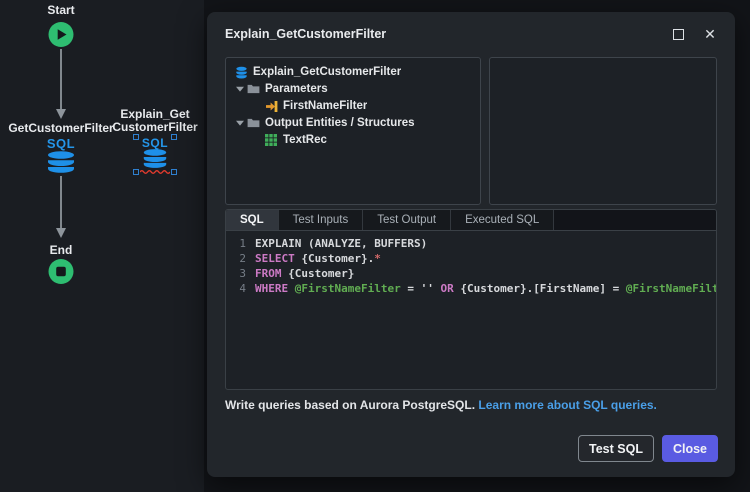 This screenshot has height=492, width=750. What do you see at coordinates (61, 250) in the screenshot?
I see `end-node-label: End` at bounding box center [61, 250].